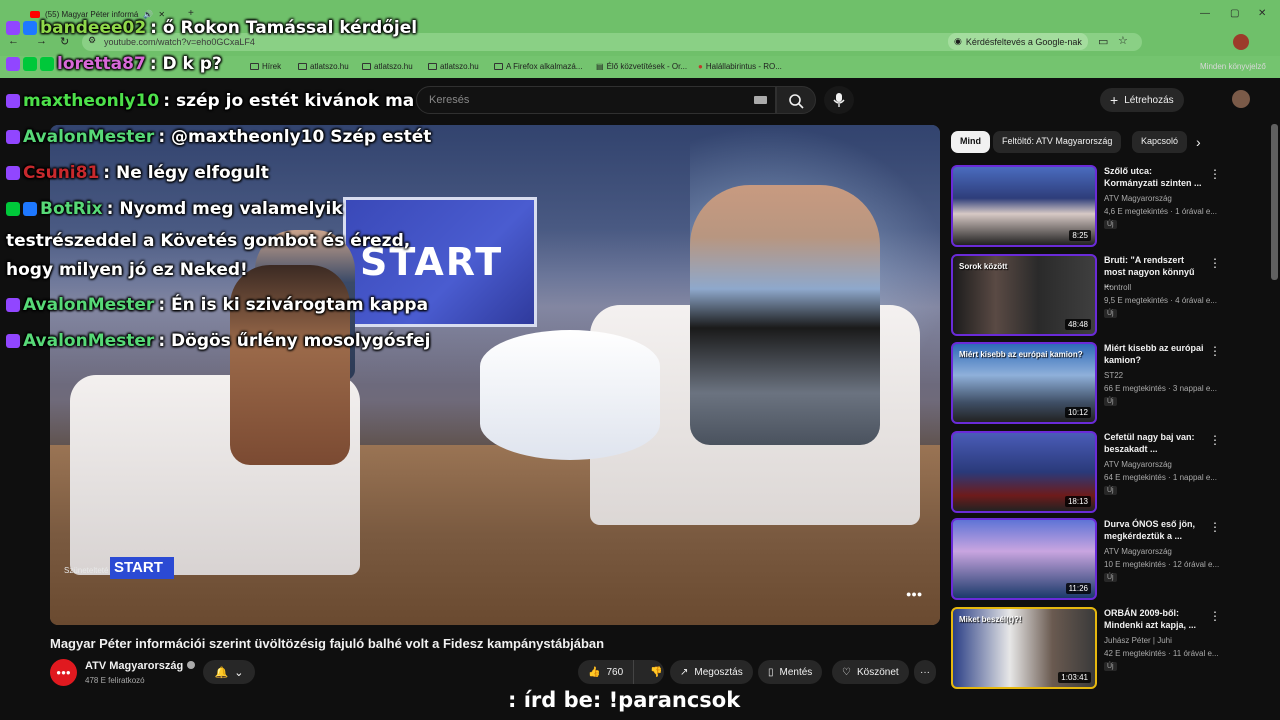 This screenshot has width=1280, height=720. What do you see at coordinates (221, 672) in the screenshot?
I see `bell-icon: 🔔` at bounding box center [221, 672].